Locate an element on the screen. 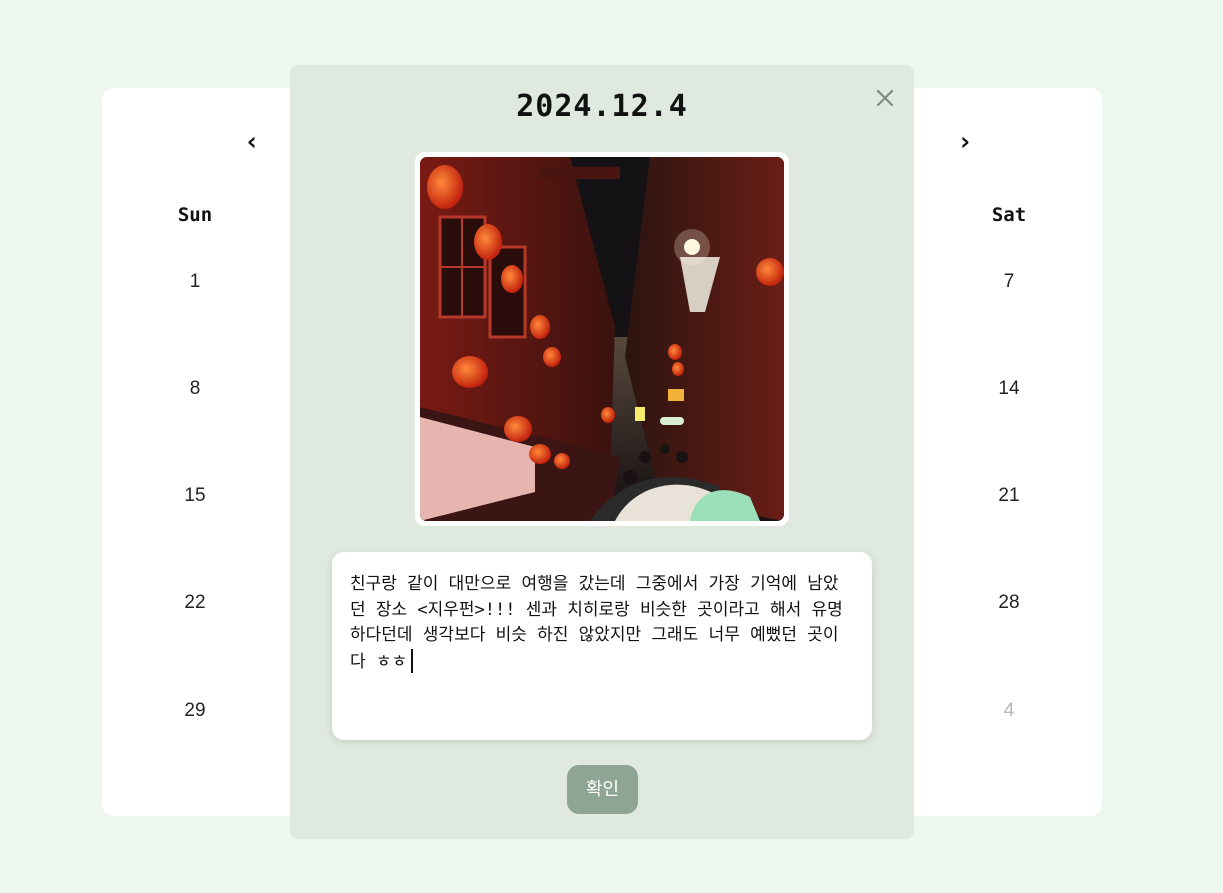  day-cell: 22 is located at coordinates (195, 603).